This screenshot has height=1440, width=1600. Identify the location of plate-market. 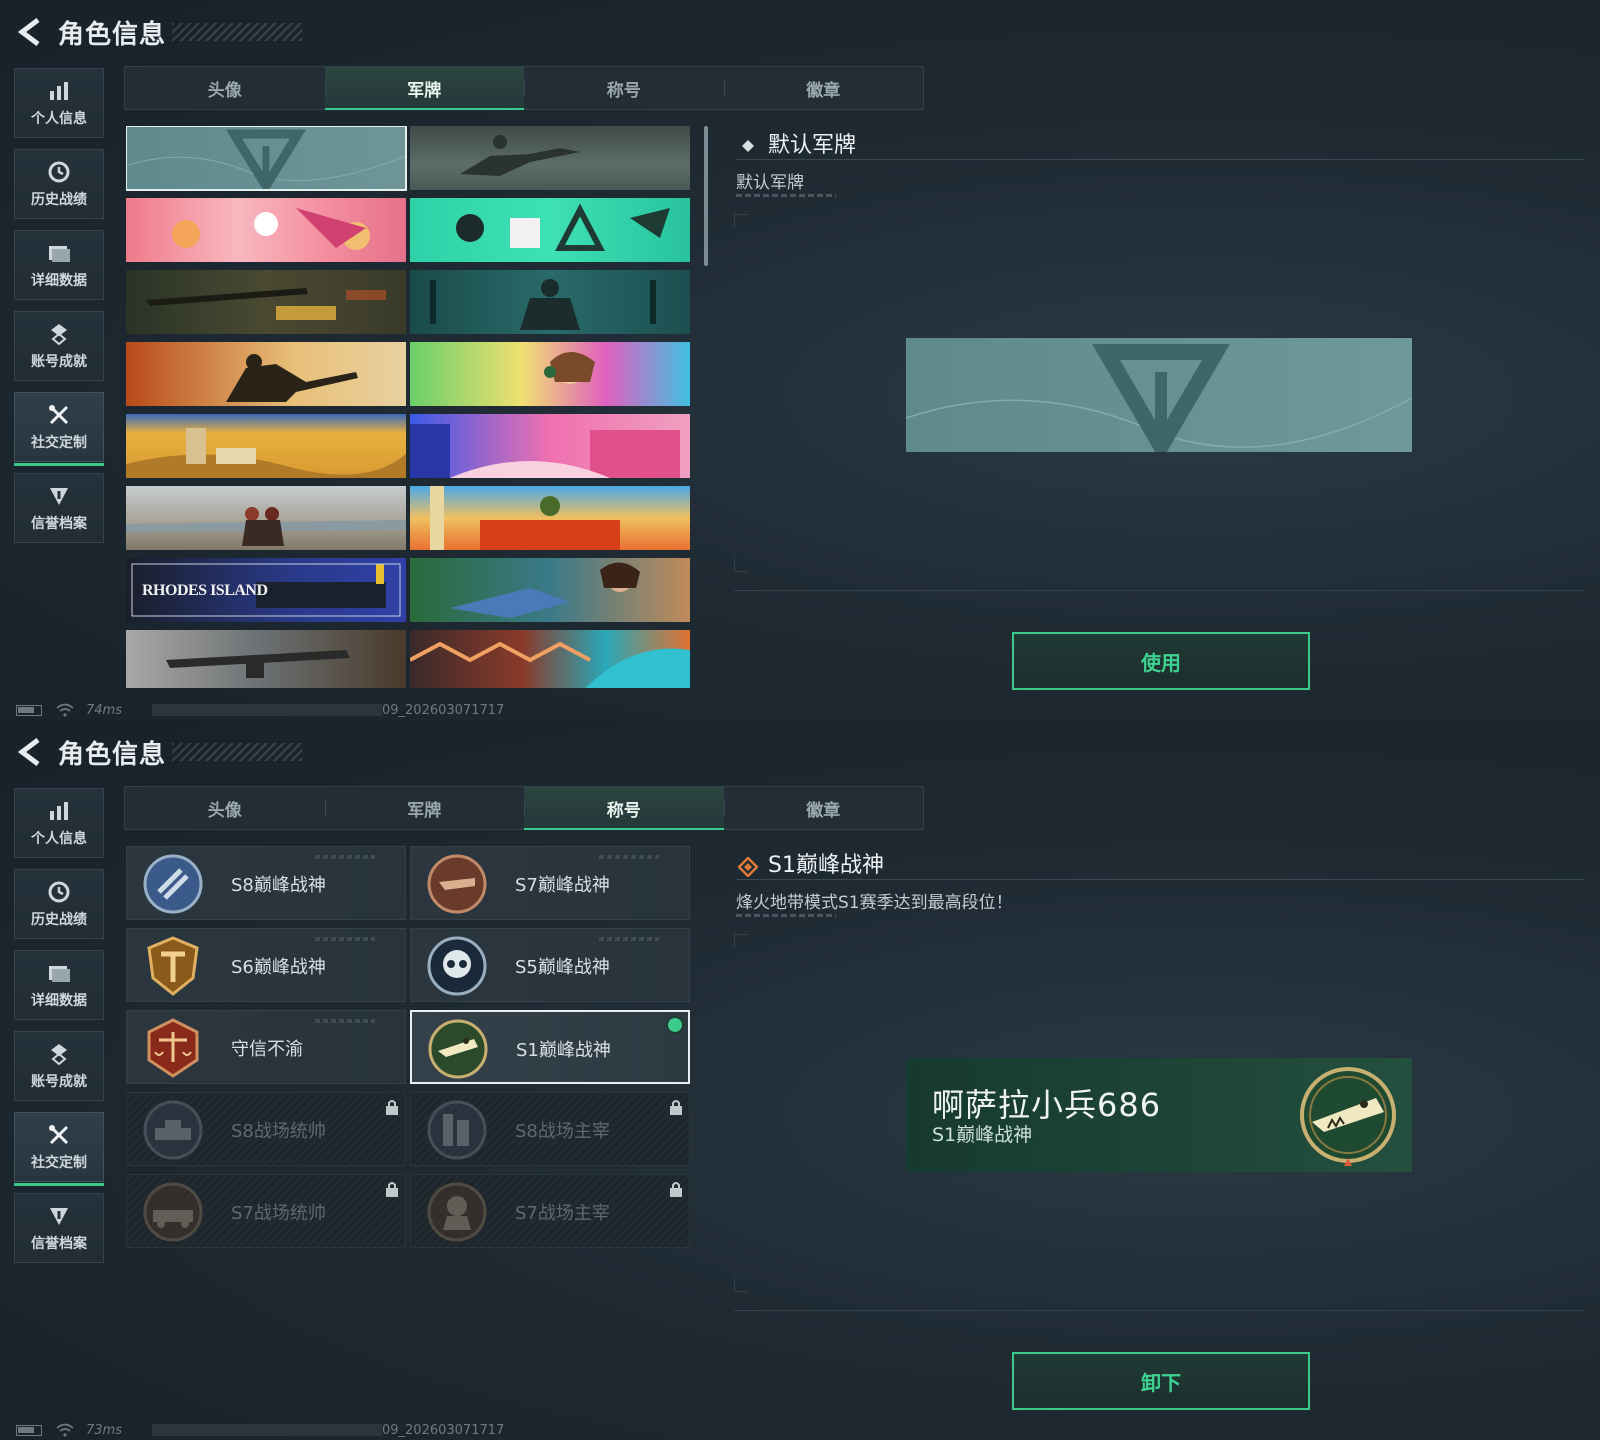
(550, 518).